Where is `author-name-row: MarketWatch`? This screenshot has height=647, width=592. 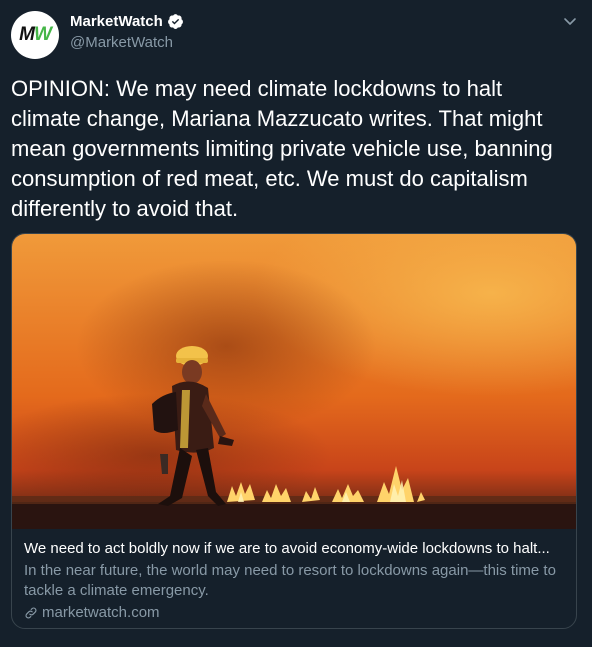 author-name-row: MarketWatch is located at coordinates (127, 21).